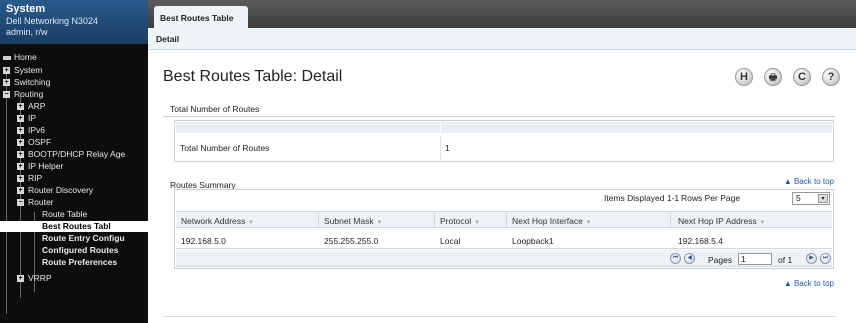  I want to click on col-header-next-hop-ip: Next Hop IP Address ▾, so click(721, 221).